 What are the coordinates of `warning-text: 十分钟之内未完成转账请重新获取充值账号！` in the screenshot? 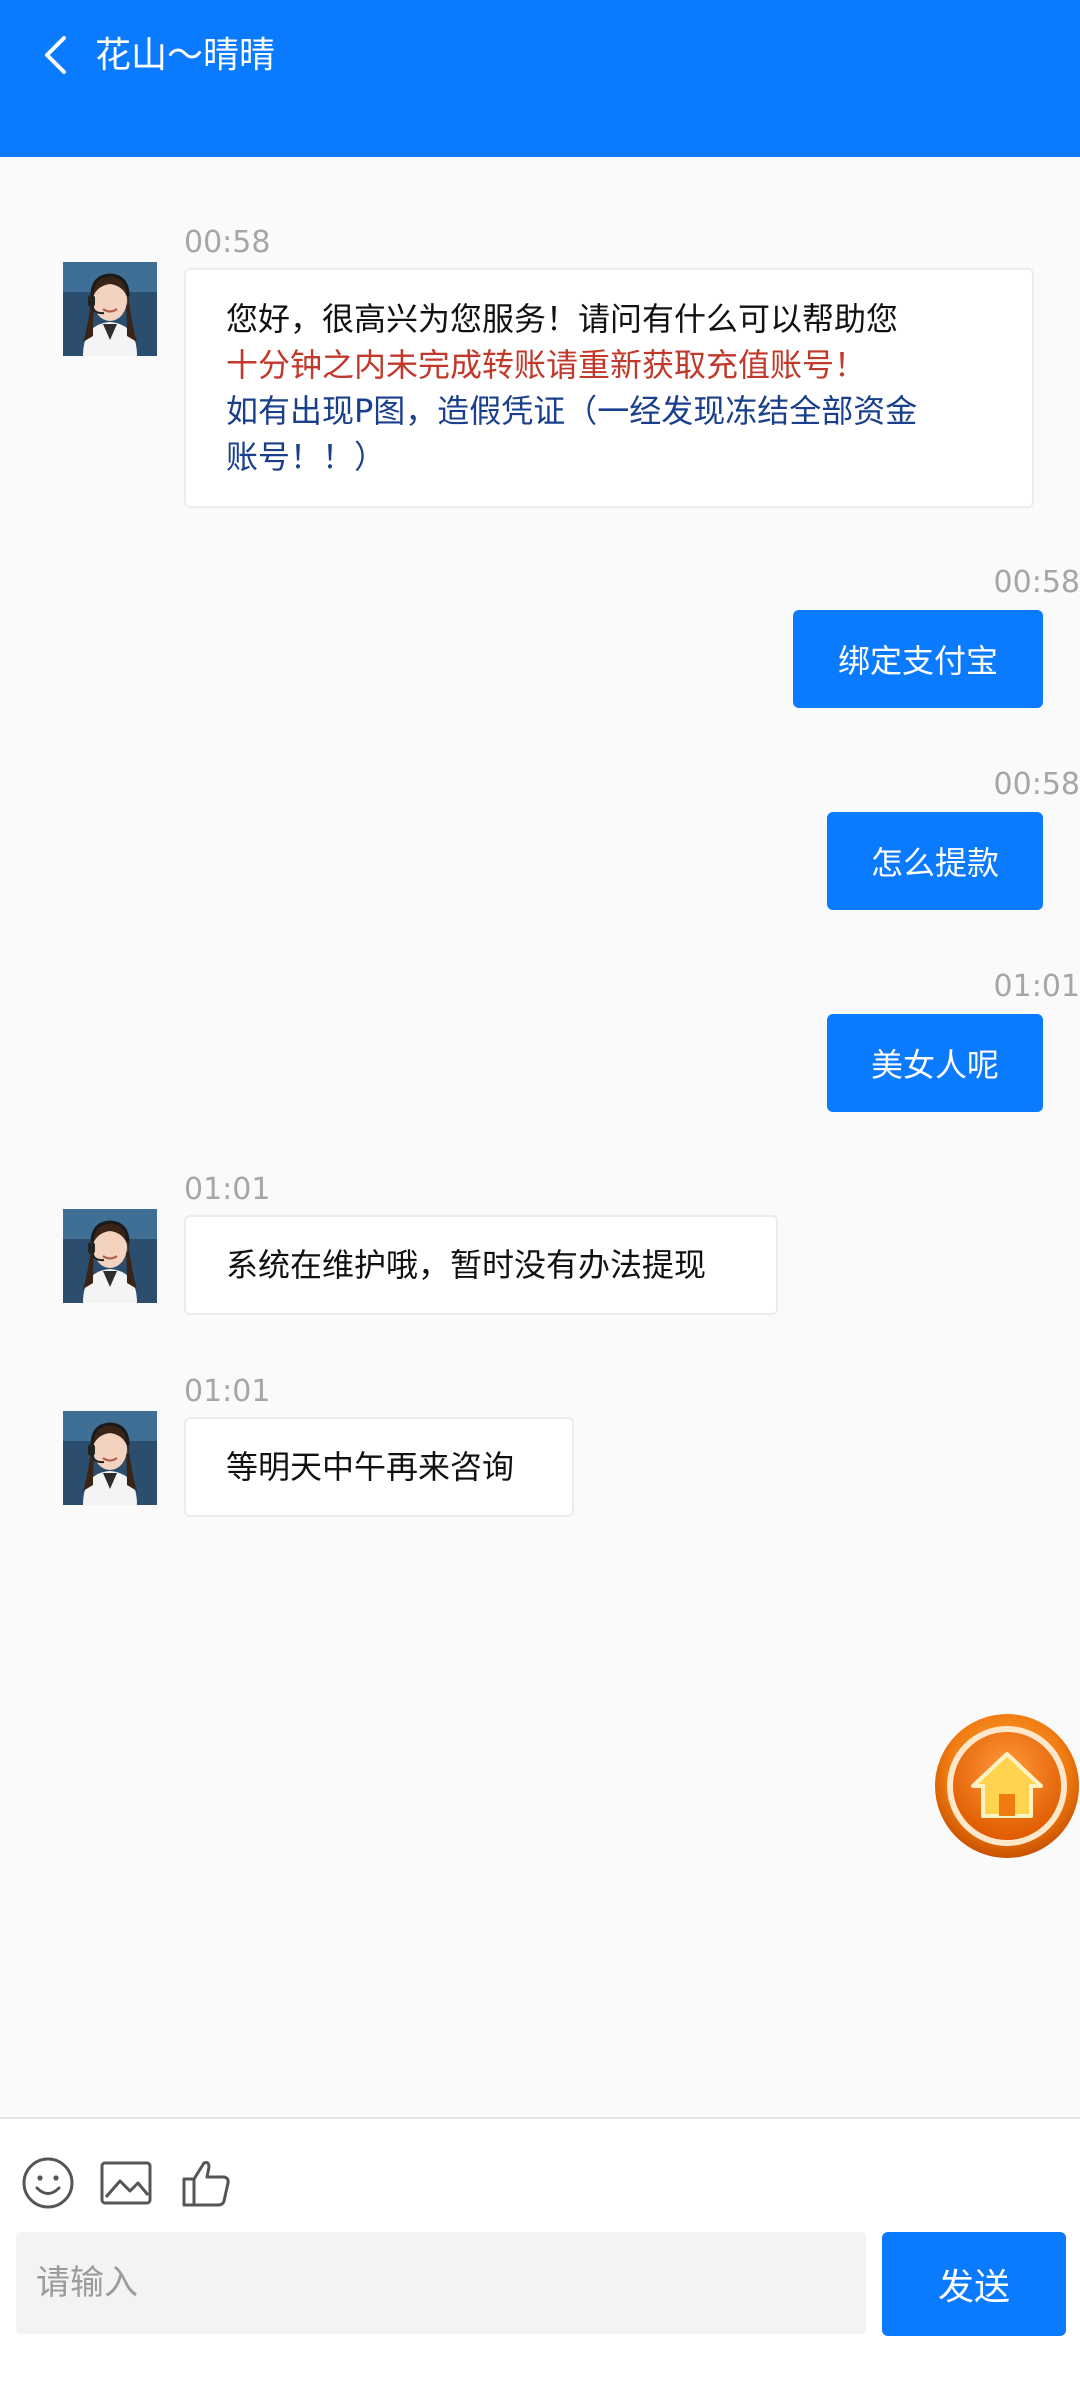 It's located at (546, 365).